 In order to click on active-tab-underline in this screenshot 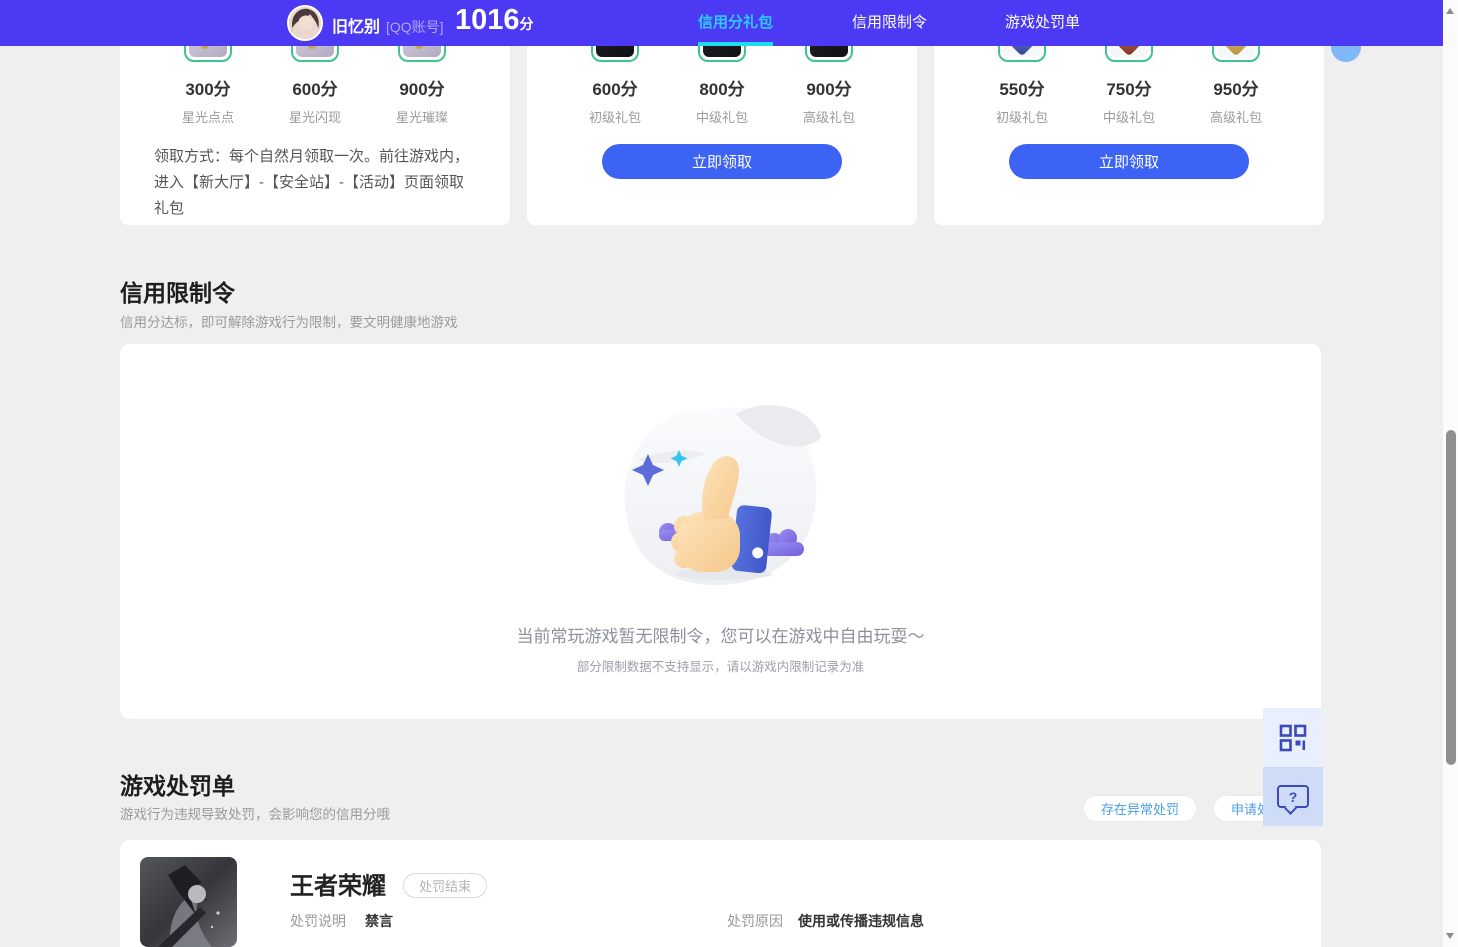, I will do `click(735, 44)`.